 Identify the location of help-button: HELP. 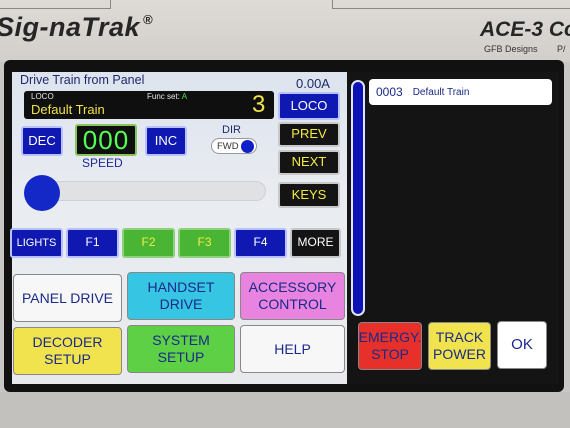
(292, 349).